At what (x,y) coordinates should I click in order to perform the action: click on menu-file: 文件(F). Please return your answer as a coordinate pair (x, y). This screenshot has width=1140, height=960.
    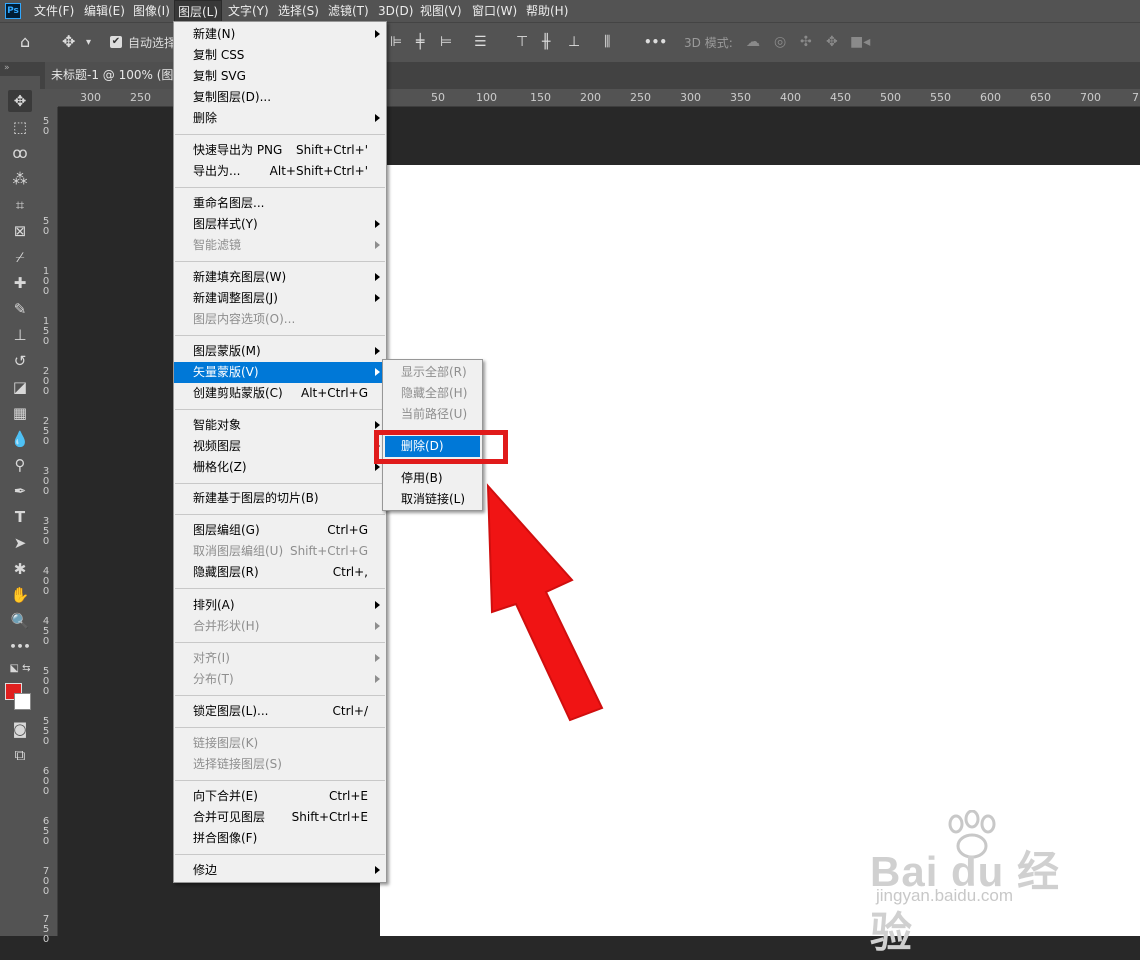
    Looking at the image, I should click on (54, 11).